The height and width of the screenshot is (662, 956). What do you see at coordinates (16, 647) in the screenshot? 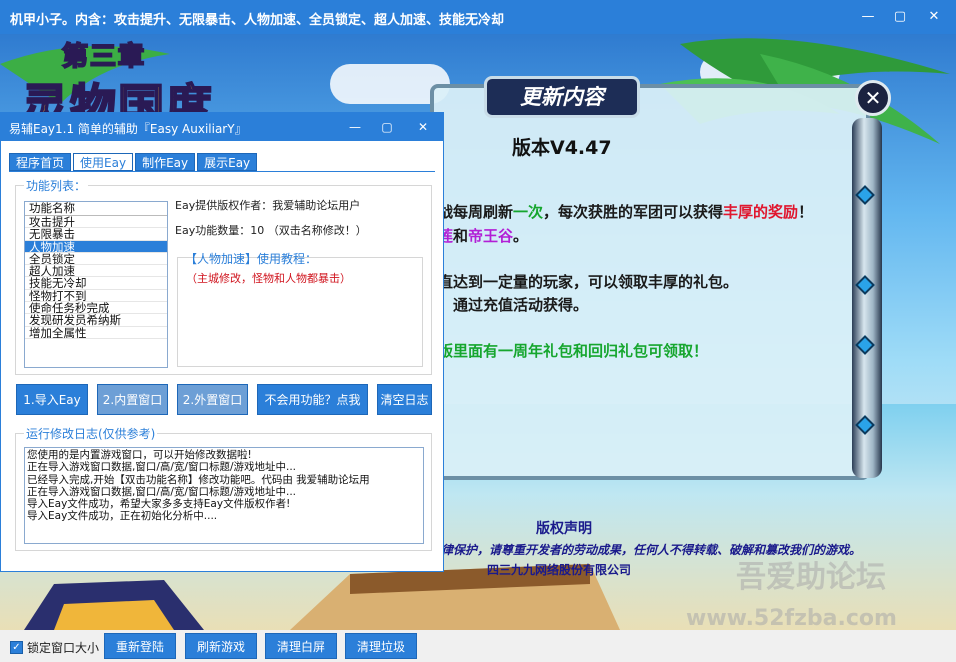
I see `checkbox-checked-icon: ✓` at bounding box center [16, 647].